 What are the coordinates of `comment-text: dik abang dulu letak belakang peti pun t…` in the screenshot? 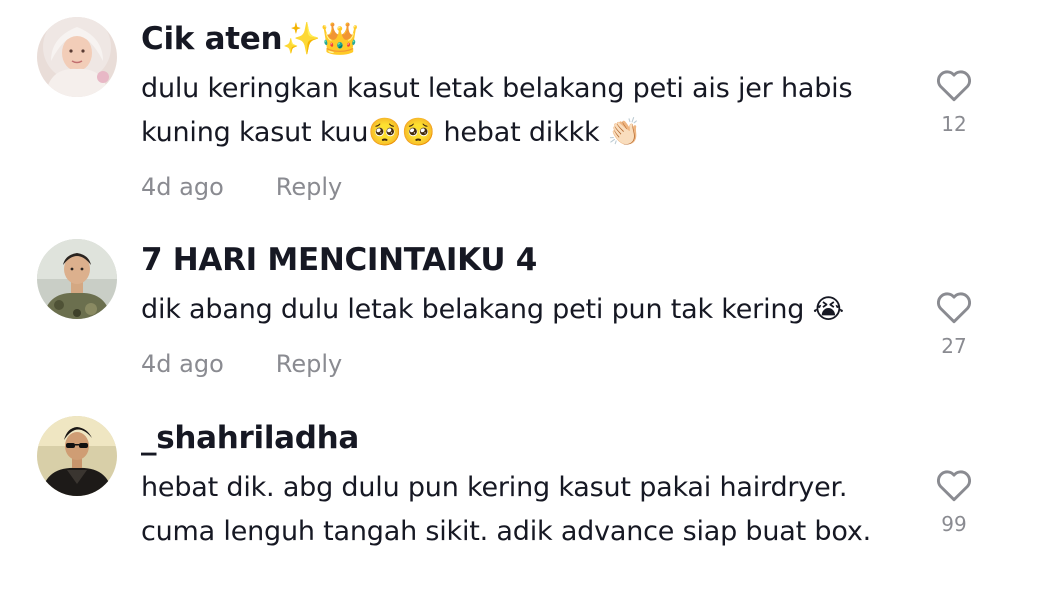 It's located at (492, 309).